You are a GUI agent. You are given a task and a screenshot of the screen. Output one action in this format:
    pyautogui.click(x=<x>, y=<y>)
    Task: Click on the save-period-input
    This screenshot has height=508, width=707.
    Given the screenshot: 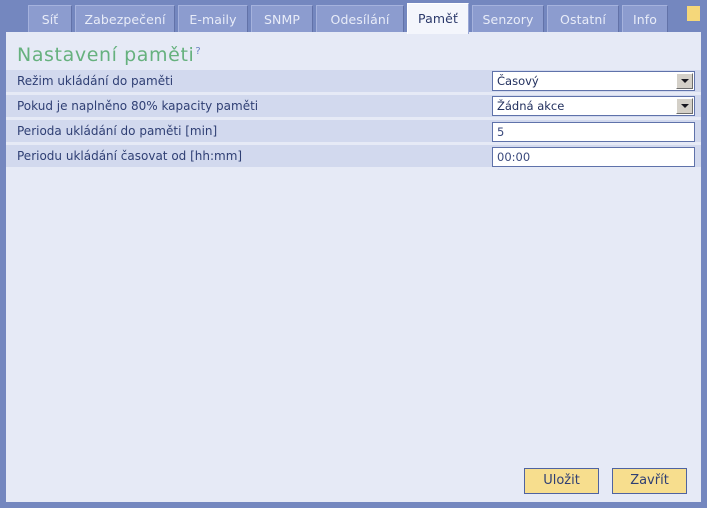 What is the action you would take?
    pyautogui.click(x=593, y=132)
    